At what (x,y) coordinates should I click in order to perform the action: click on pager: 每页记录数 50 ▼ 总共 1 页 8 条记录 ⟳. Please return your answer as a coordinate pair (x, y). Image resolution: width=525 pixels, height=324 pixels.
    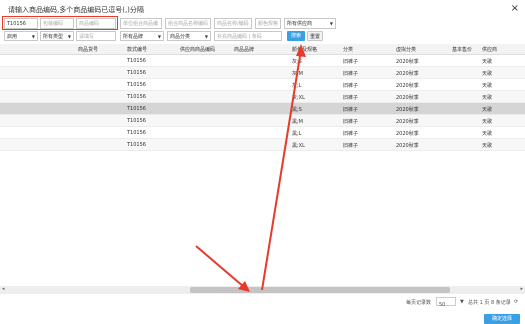
    Looking at the image, I should click on (262, 302).